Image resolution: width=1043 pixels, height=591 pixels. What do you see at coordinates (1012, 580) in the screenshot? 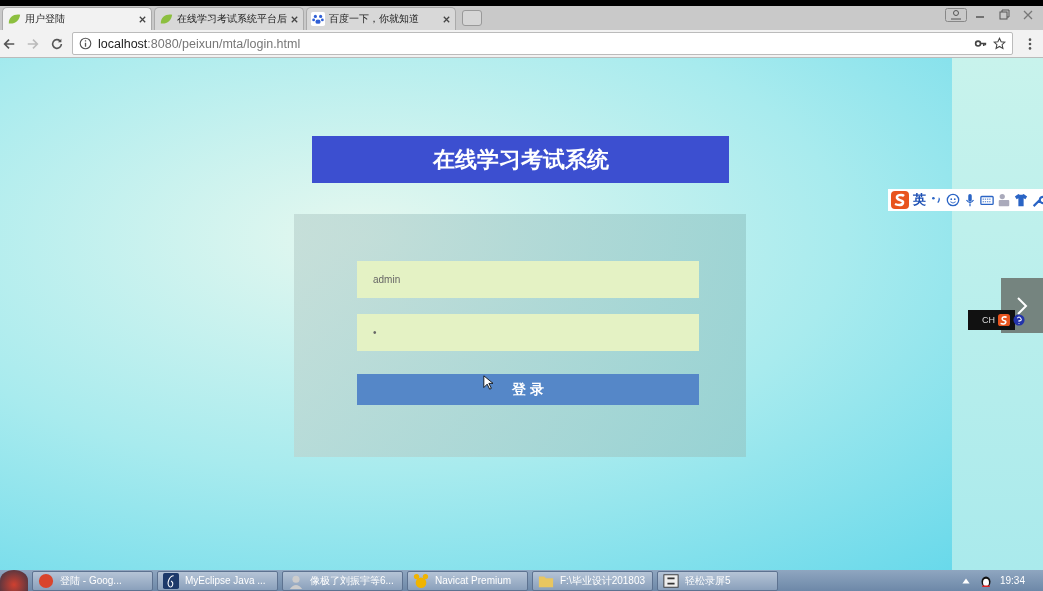
I see `clock: 19:34` at bounding box center [1012, 580].